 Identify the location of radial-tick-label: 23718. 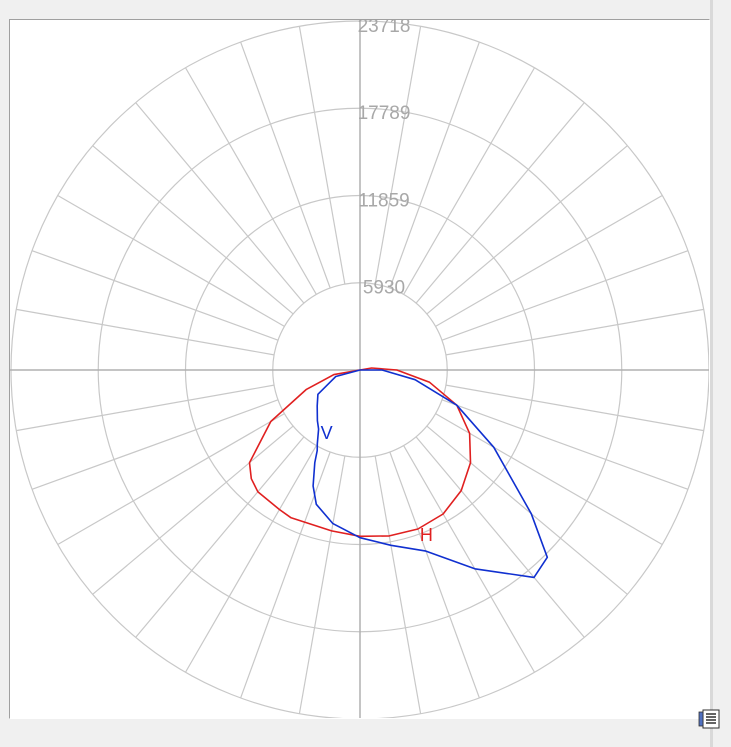
(384, 28).